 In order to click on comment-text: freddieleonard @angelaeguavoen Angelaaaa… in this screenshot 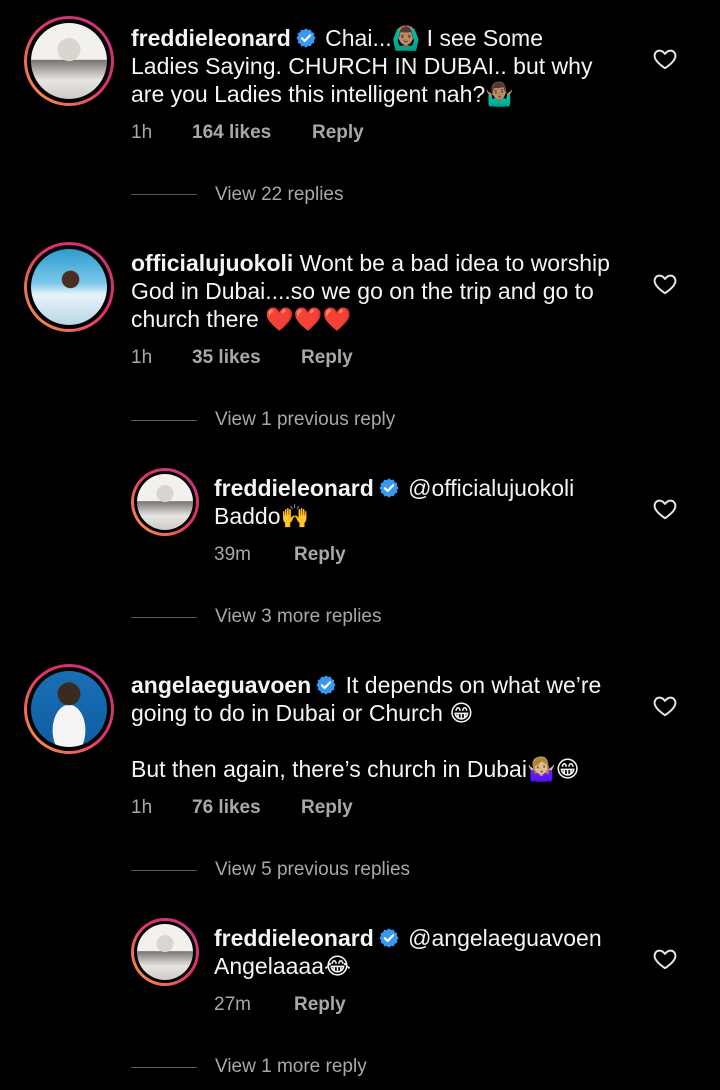, I will do `click(434, 952)`.